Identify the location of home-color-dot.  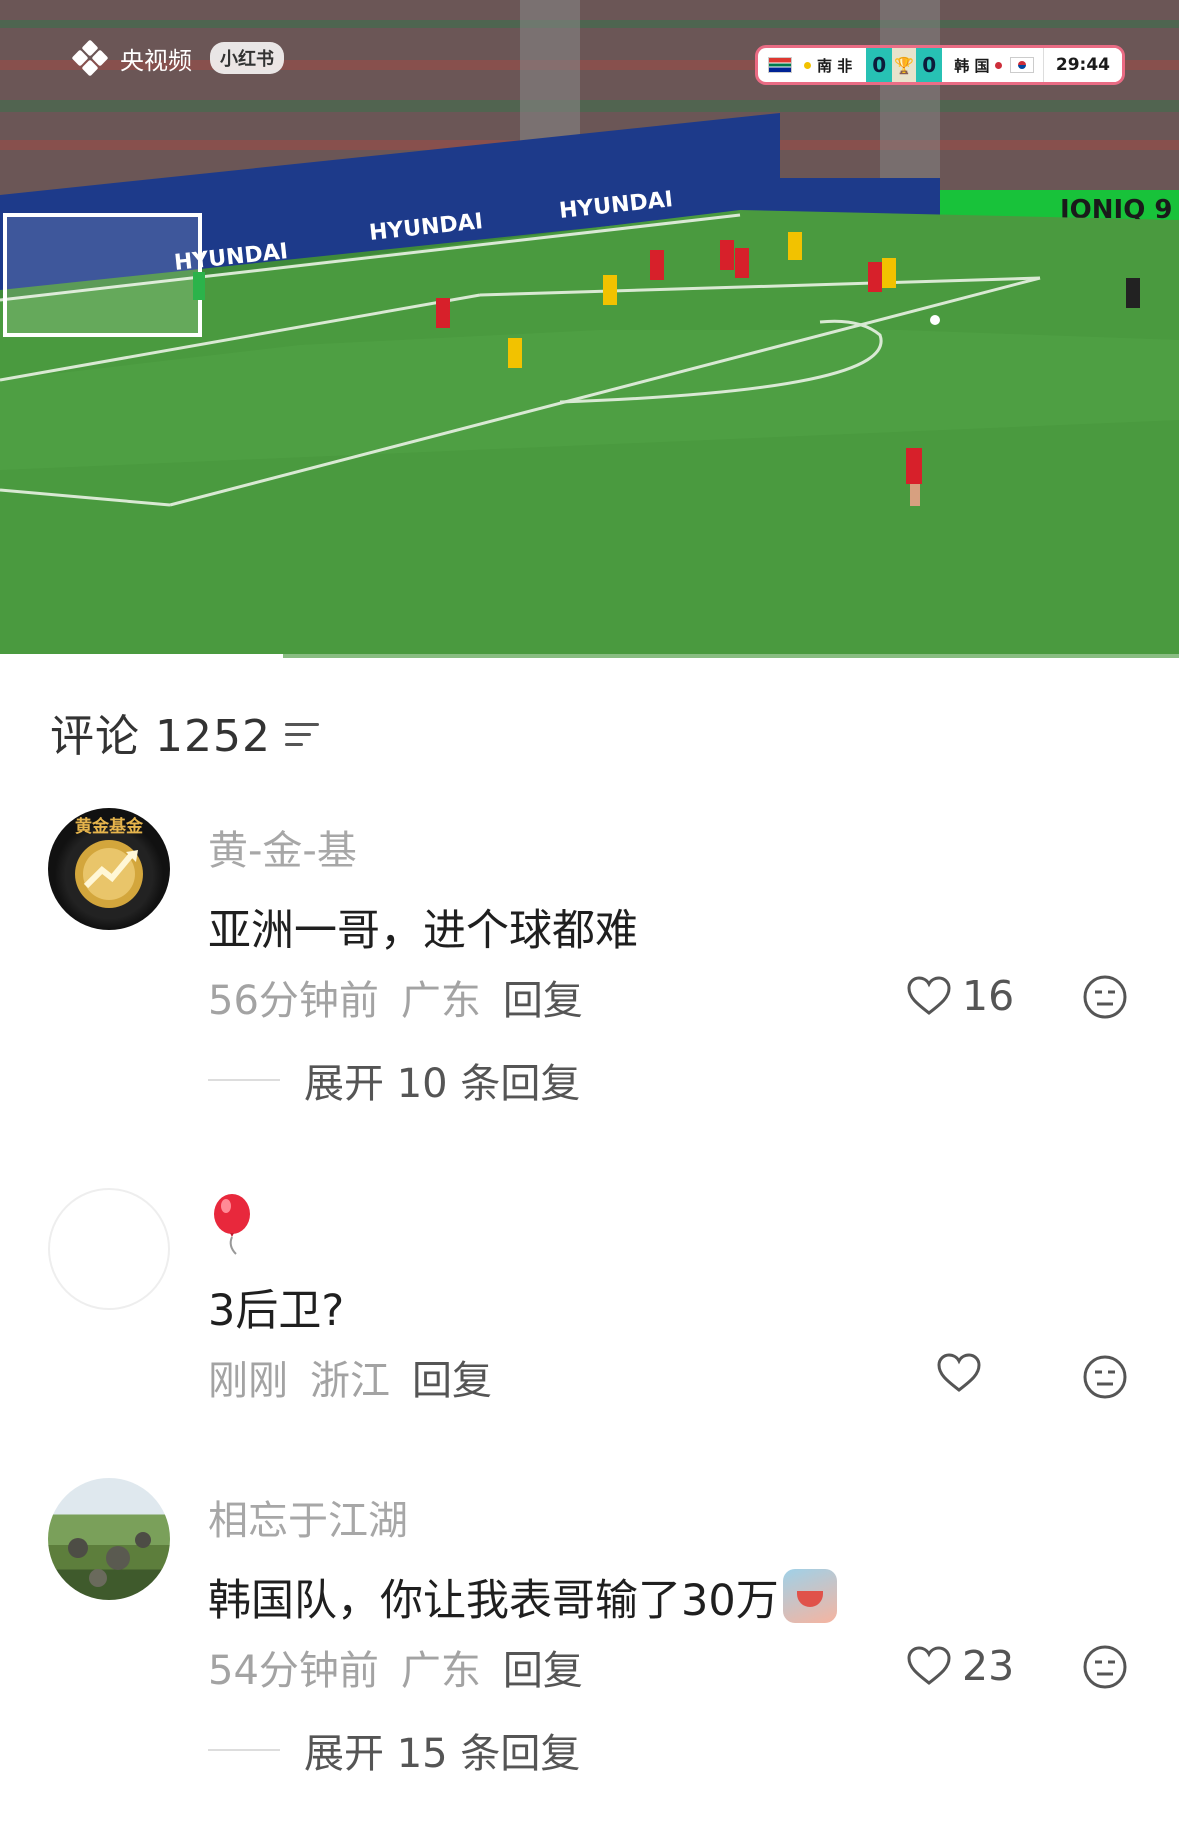
(807, 65).